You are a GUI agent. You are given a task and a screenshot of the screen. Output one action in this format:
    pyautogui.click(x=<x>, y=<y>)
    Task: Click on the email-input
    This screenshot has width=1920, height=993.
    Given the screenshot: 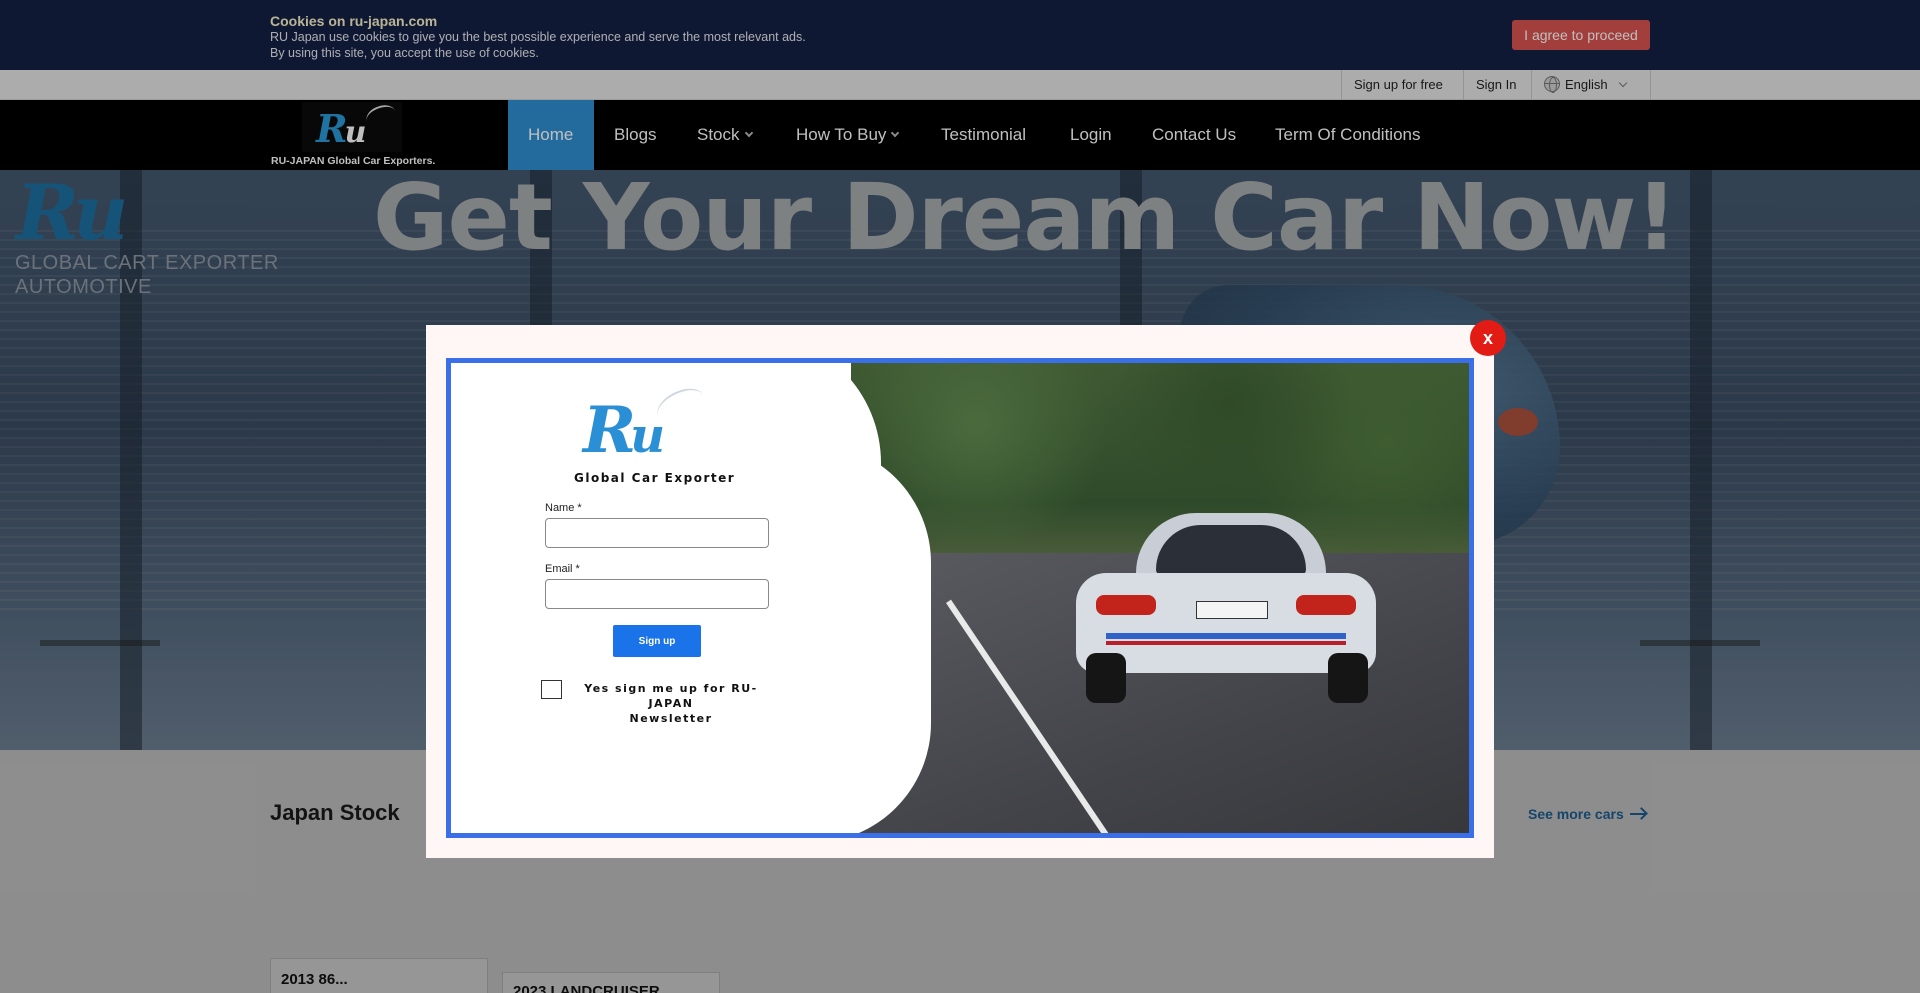 What is the action you would take?
    pyautogui.click(x=657, y=594)
    